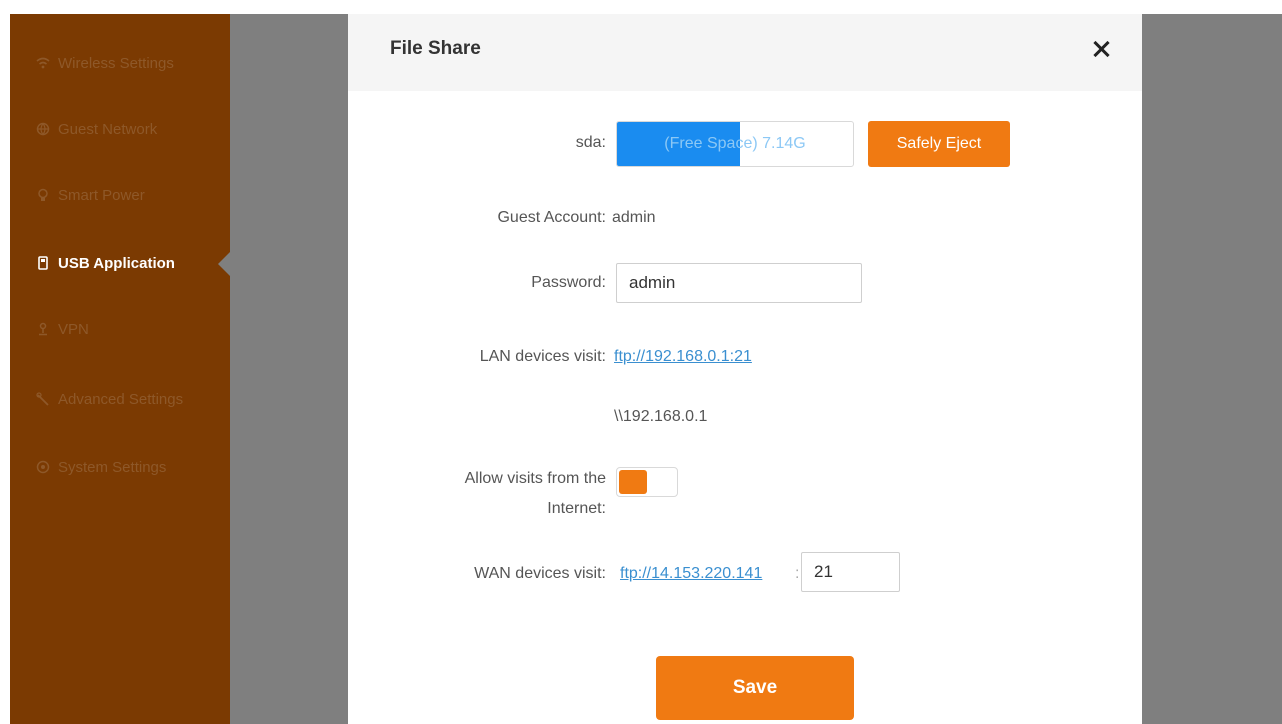 Image resolution: width=1282 pixels, height=724 pixels. What do you see at coordinates (683, 357) in the screenshot?
I see `lan-ftp-link: ftp://192.168.0.1:21` at bounding box center [683, 357].